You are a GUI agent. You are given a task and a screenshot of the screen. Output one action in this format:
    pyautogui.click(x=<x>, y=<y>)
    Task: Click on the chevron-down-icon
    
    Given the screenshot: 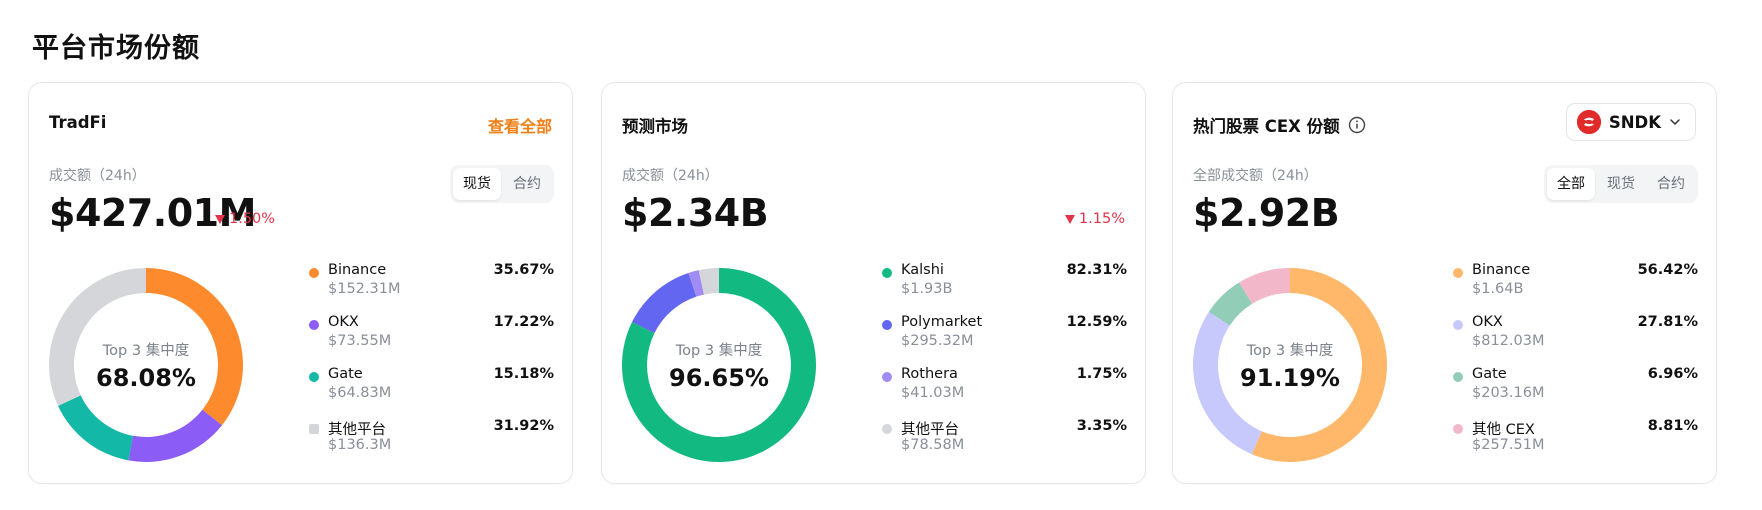 What is the action you would take?
    pyautogui.click(x=1675, y=122)
    